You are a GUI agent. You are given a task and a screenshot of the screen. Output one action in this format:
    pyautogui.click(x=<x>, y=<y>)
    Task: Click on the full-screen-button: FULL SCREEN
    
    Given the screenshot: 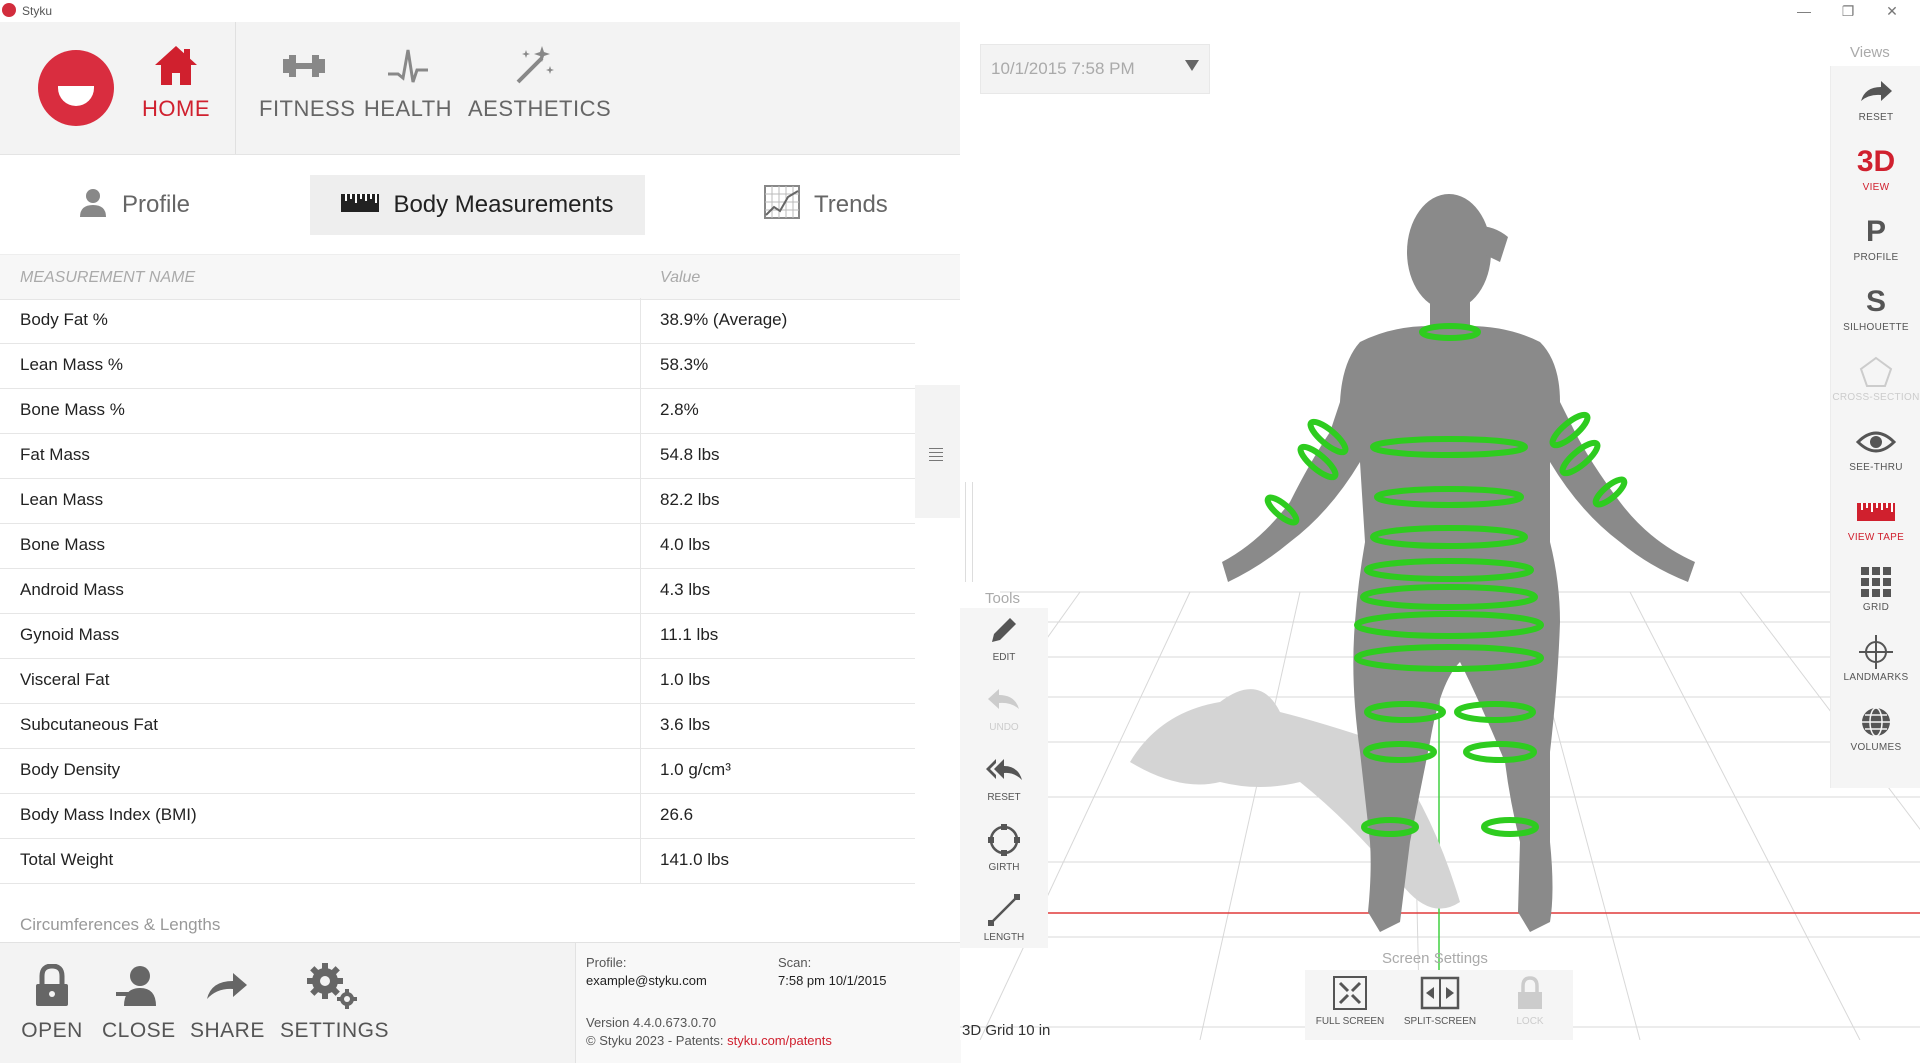 What is the action you would take?
    pyautogui.click(x=1350, y=1005)
    